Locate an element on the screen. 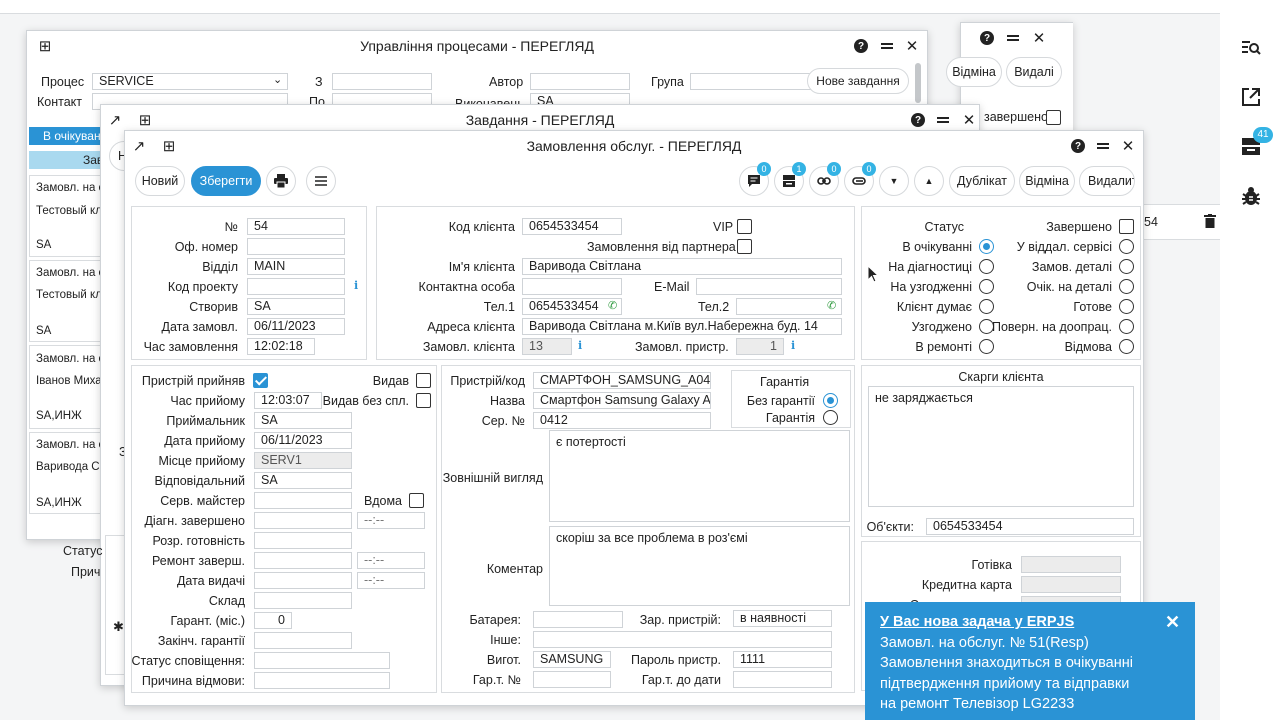 The image size is (1280, 720). device-name-input: Смартфон Samsung Galaxy A04e is located at coordinates (622, 400).